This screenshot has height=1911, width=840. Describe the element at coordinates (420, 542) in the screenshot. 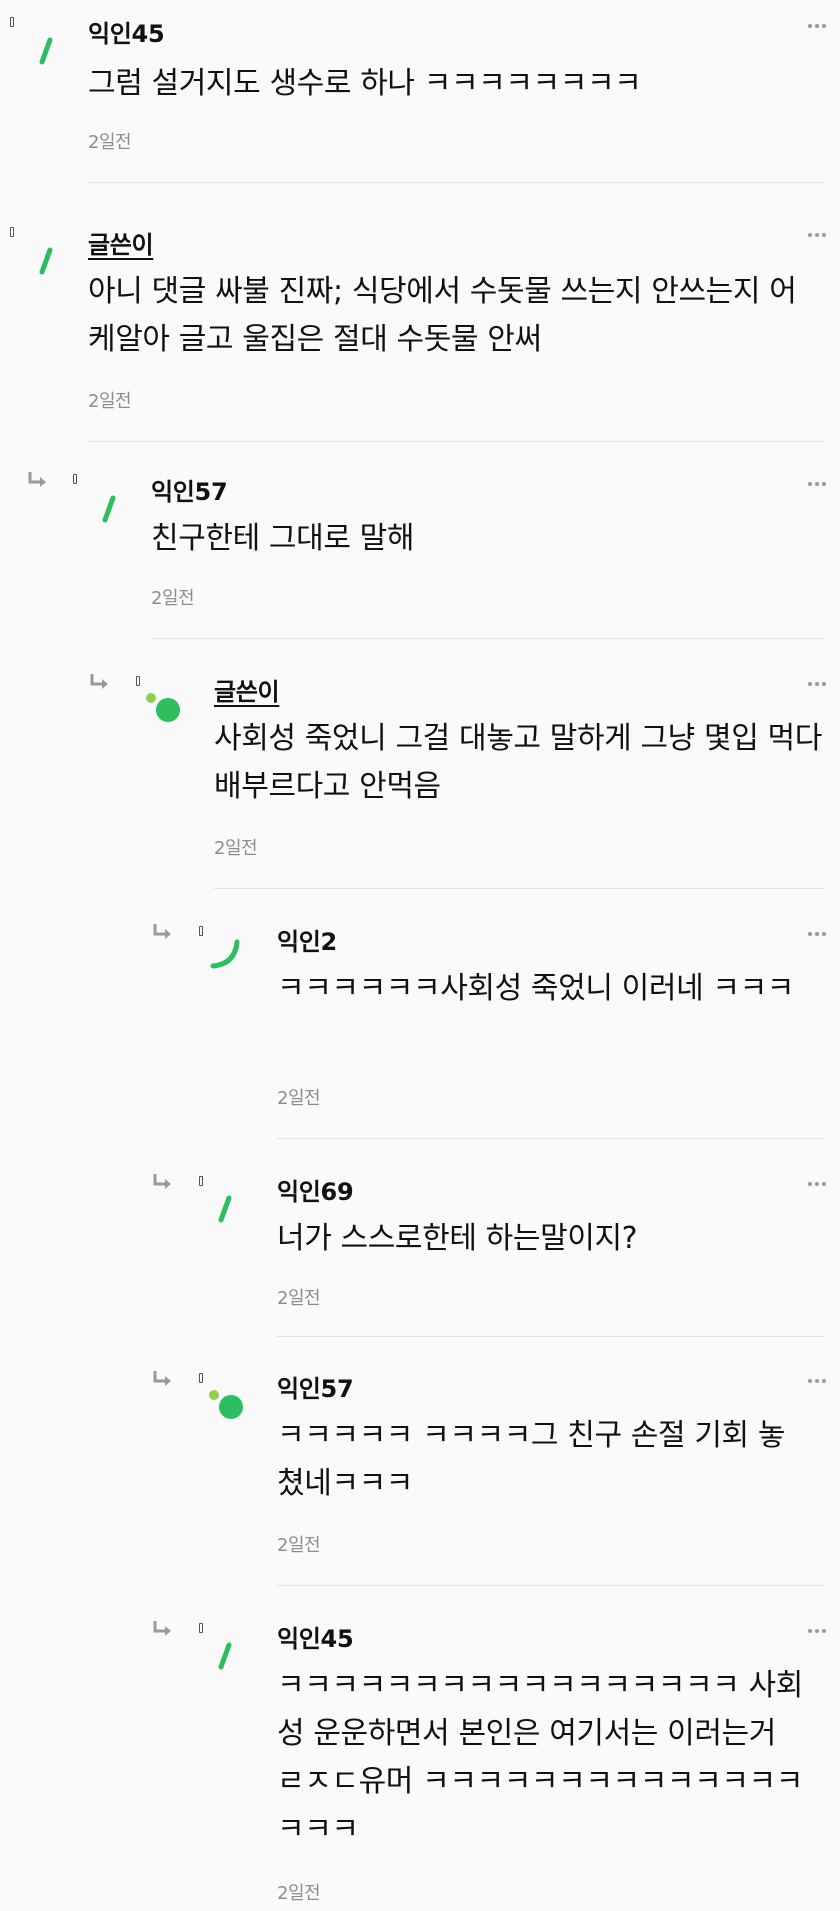

I see `comment-item: 익인57 친구한테 그대로 말해 2일전` at that location.